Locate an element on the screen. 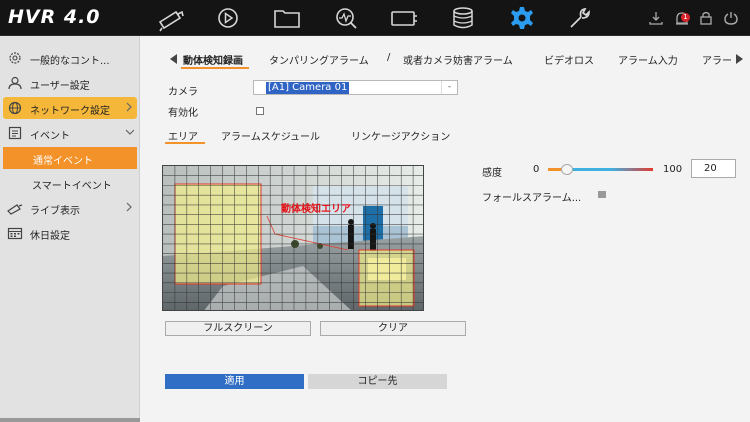  tab-tampering-alarm: タンパリングアラーム is located at coordinates (319, 59).